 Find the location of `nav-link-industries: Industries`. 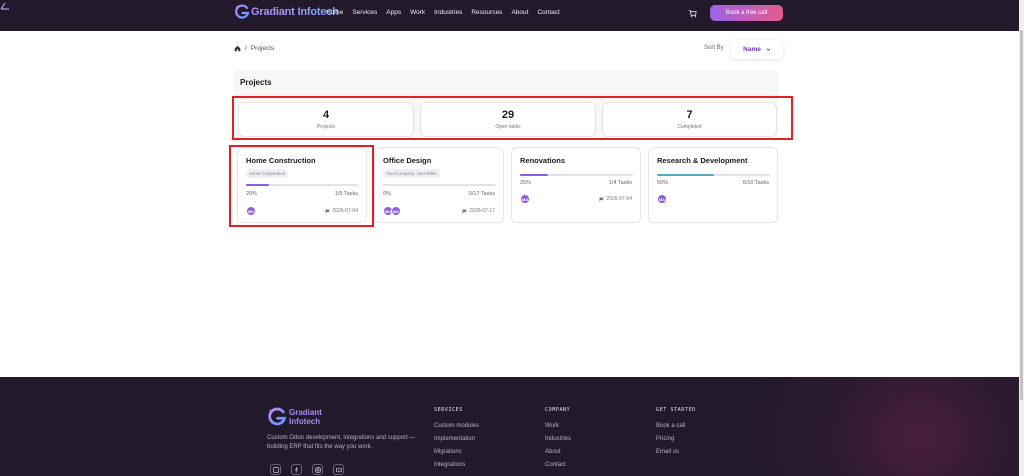

nav-link-industries: Industries is located at coordinates (448, 12).